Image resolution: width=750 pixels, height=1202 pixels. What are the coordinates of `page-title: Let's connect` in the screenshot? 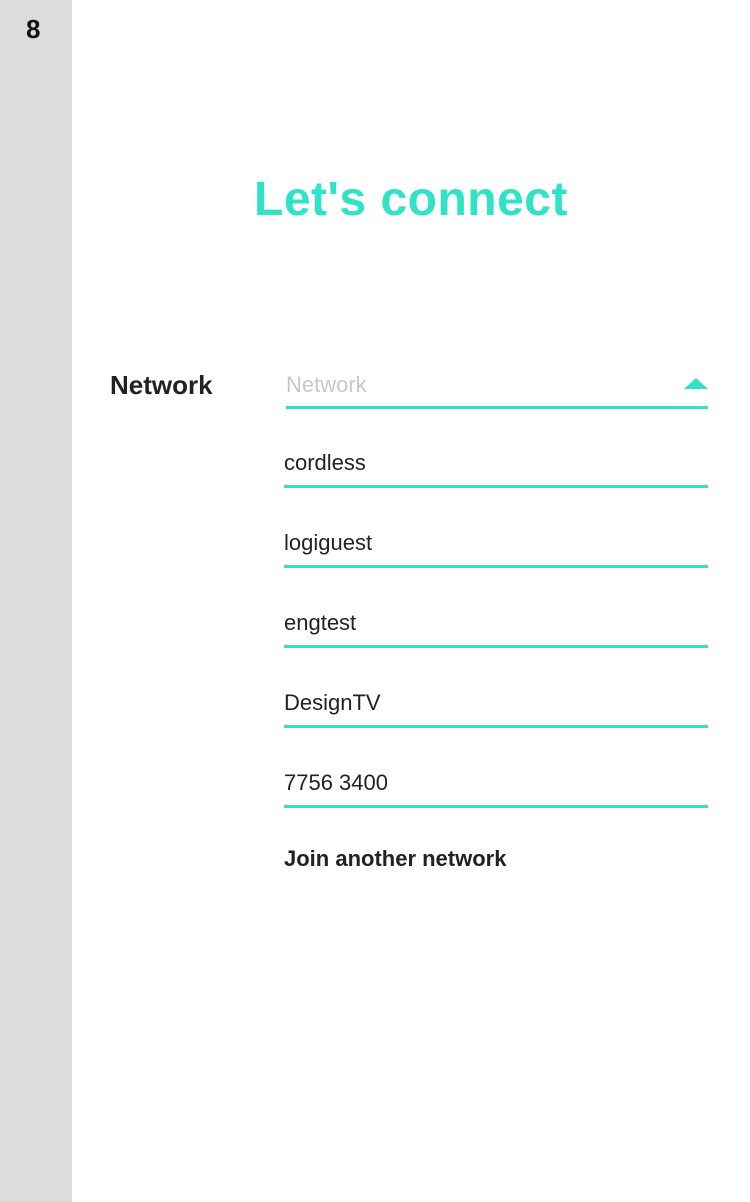 It's located at (411, 199).